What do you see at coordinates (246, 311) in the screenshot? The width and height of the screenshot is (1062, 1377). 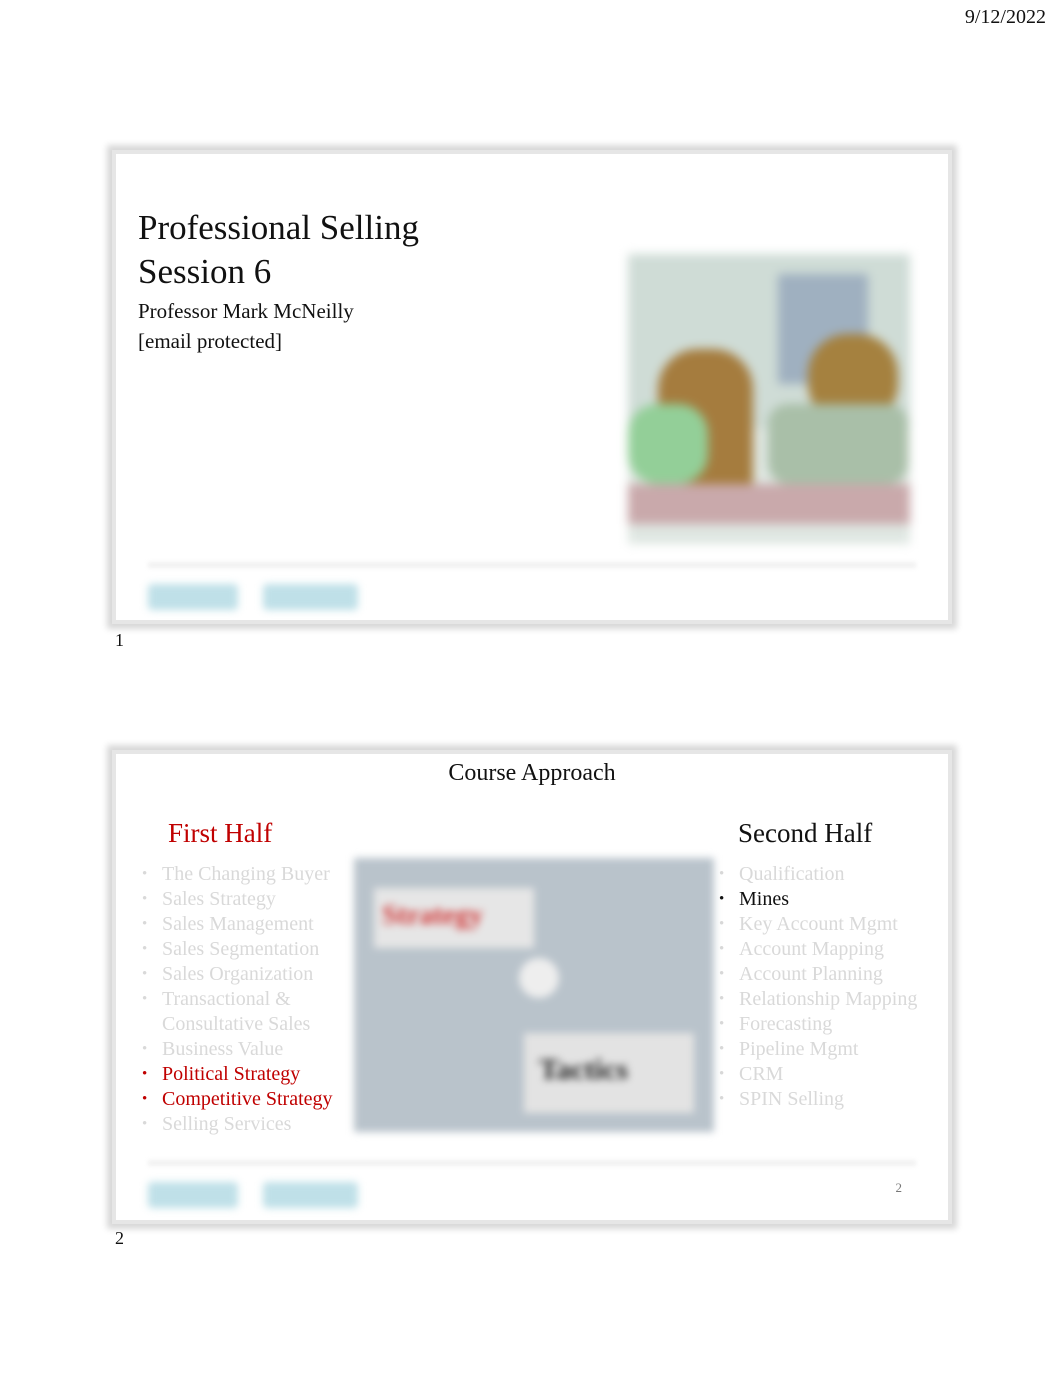 I see `presenter-name: Professor Mark McNeilly` at bounding box center [246, 311].